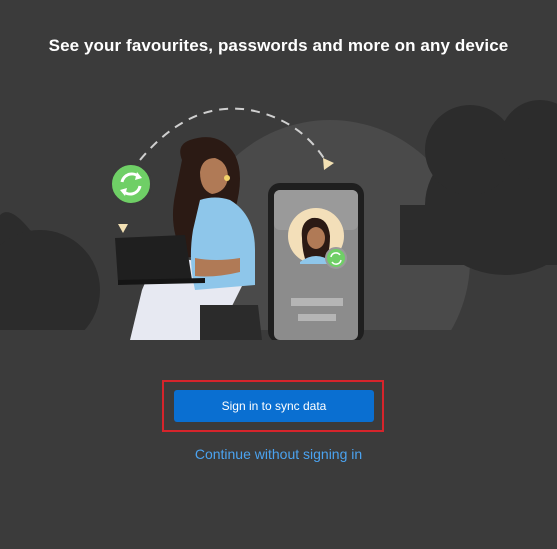 The image size is (557, 549). I want to click on sign-in-button: Sign in to sync data, so click(274, 406).